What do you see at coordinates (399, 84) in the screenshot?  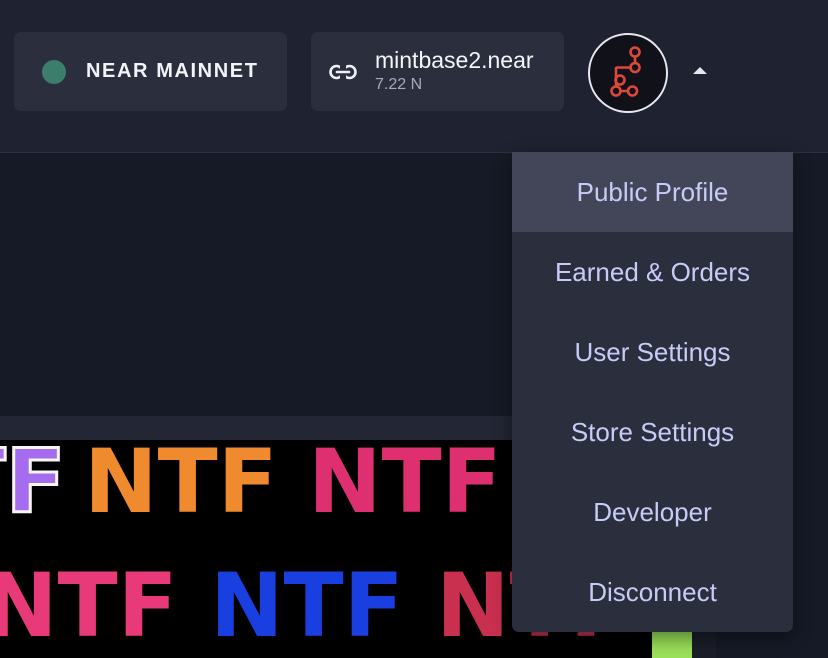 I see `account-balance: 7.22 N` at bounding box center [399, 84].